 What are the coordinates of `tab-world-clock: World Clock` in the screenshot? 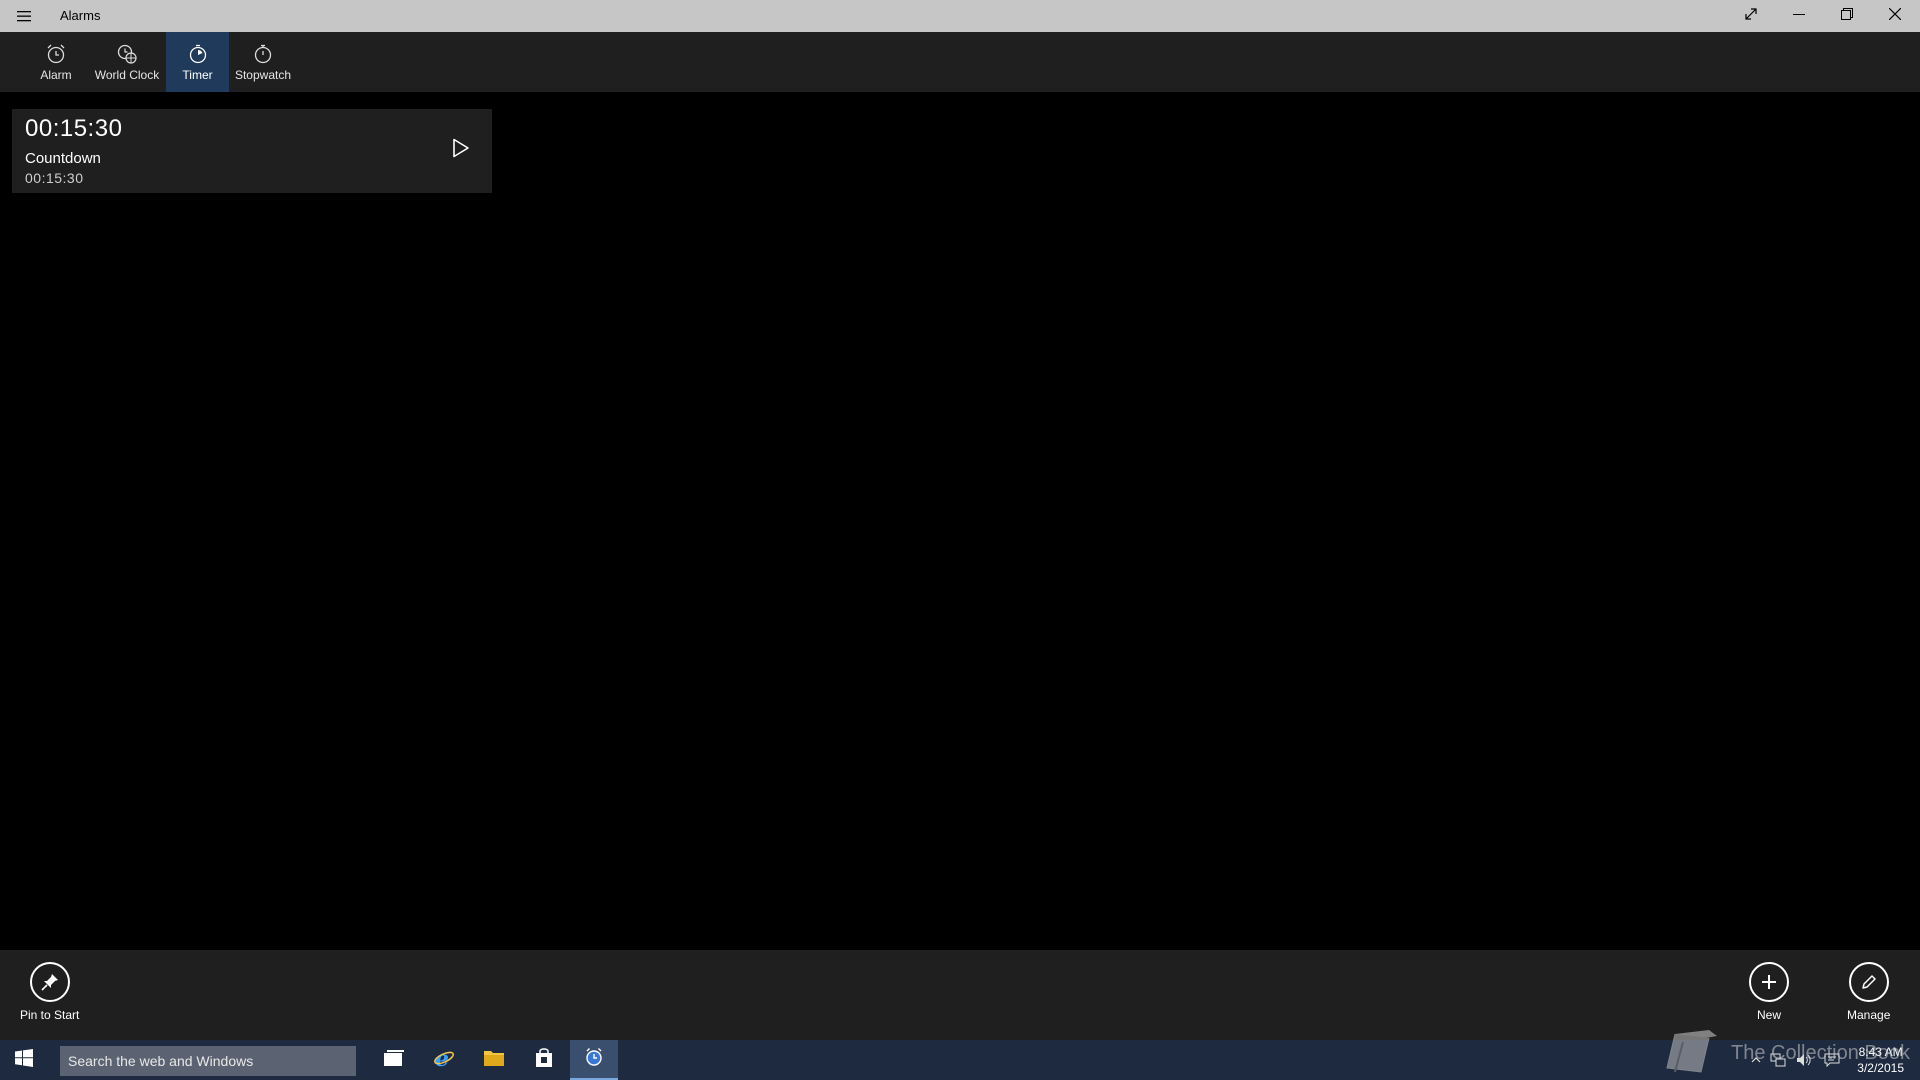 It's located at (127, 62).